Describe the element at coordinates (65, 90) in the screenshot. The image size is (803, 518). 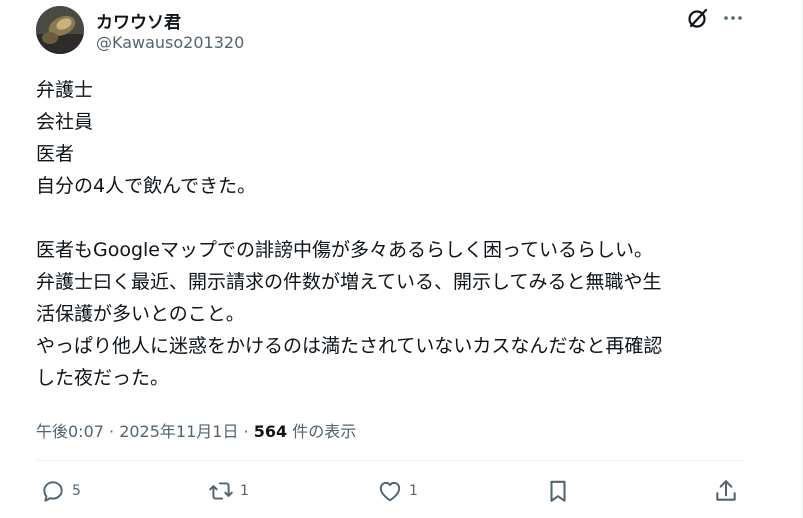
I see `tweet-line: 弁護士` at that location.